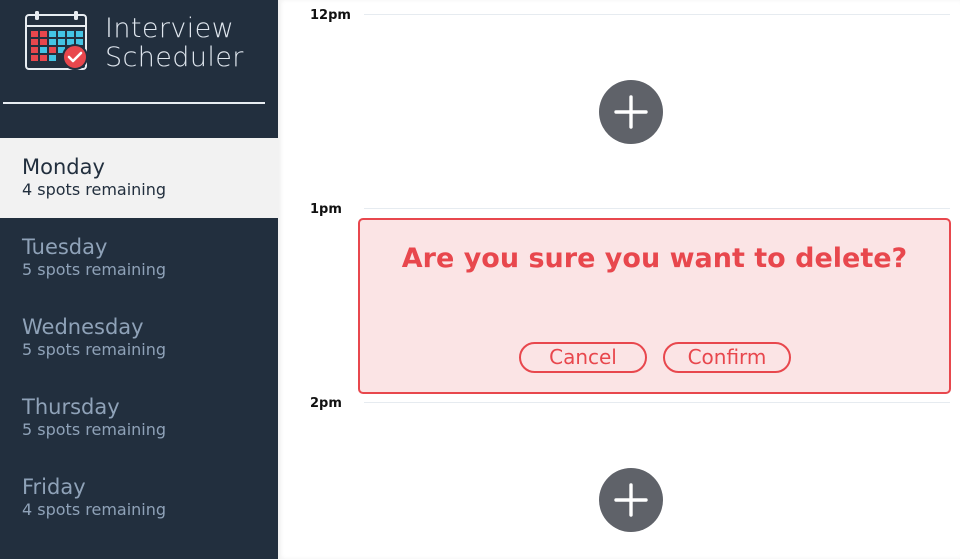  Describe the element at coordinates (71, 407) in the screenshot. I see `day-name: Thursday` at that location.